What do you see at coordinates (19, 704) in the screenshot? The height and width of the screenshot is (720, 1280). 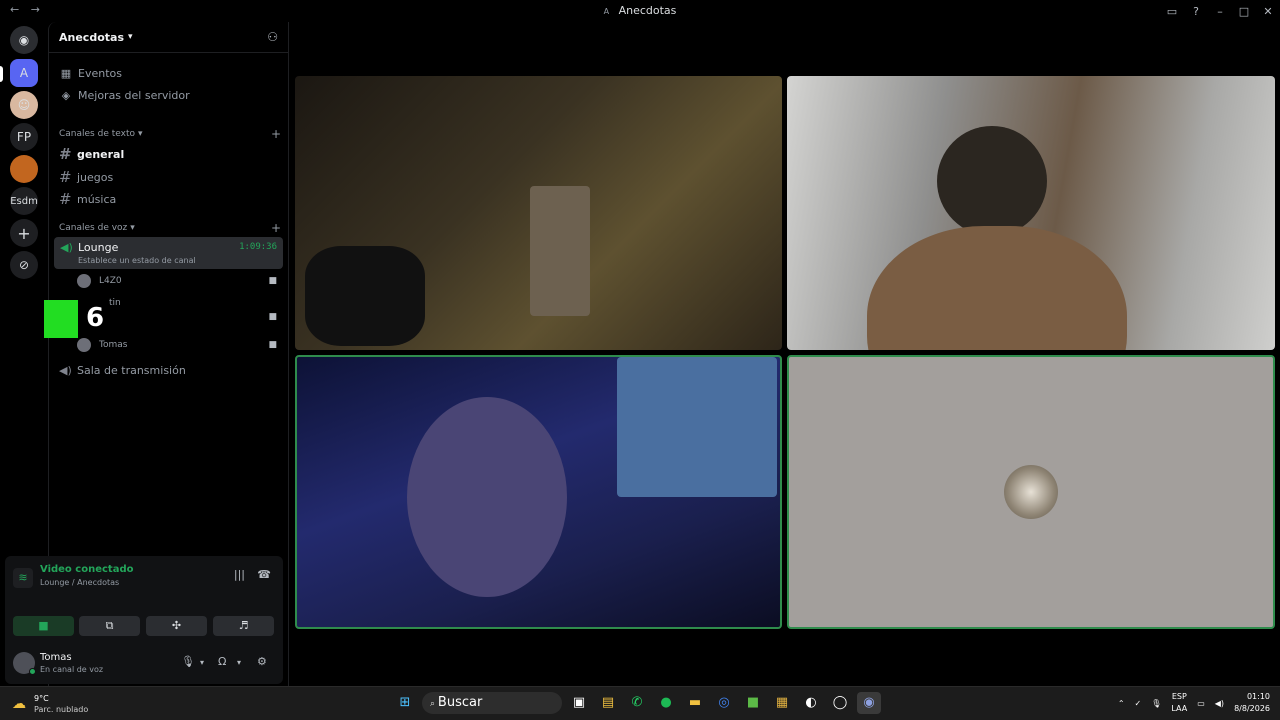 I see `weather-icon: ☁` at bounding box center [19, 704].